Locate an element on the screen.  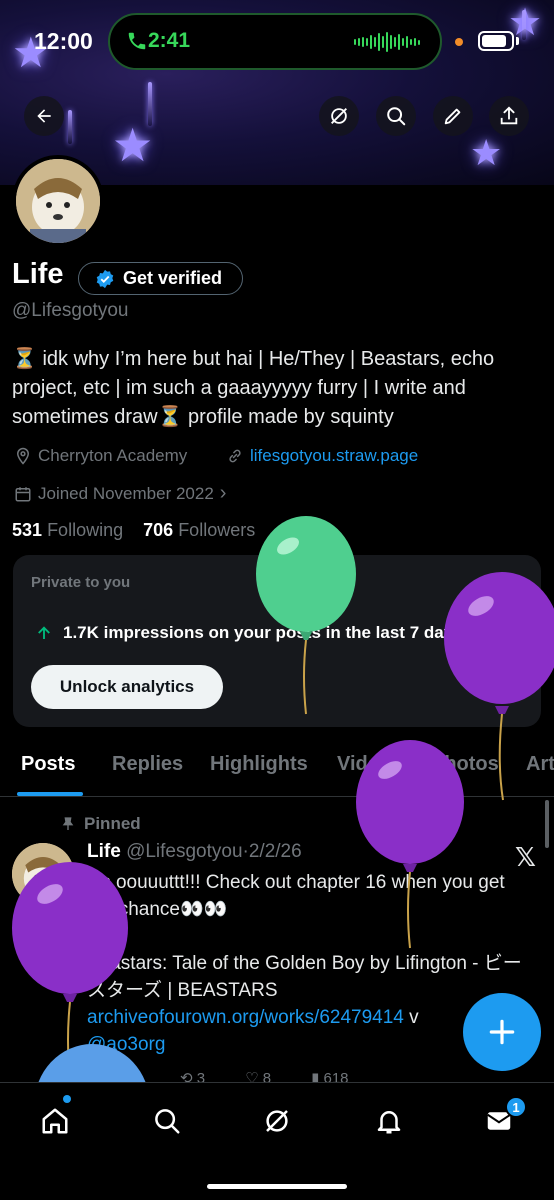
pinned-label-row: Pinned is located at coordinates (100, 824).